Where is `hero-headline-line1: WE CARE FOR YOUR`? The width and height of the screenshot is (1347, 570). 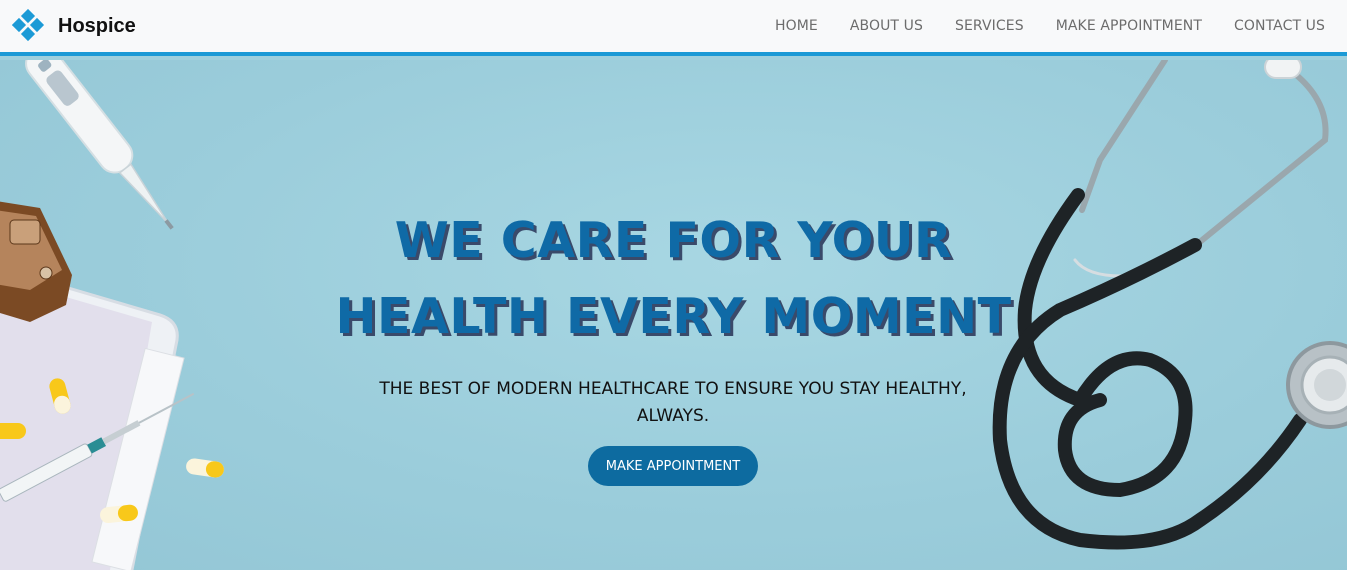 hero-headline-line1: WE CARE FOR YOUR is located at coordinates (673, 240).